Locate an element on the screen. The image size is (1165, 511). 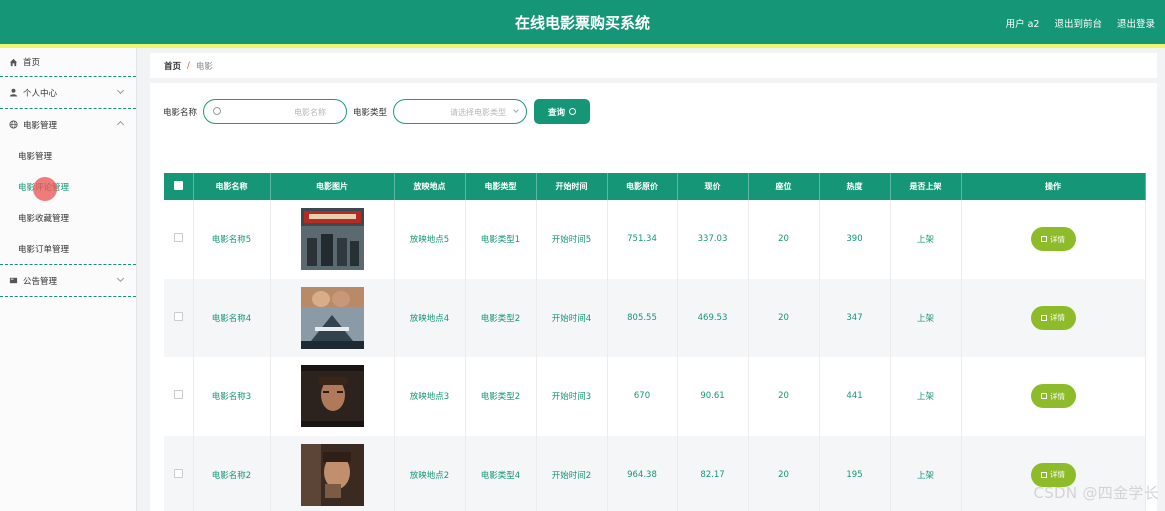
cell-price: 82.17 is located at coordinates (713, 473).